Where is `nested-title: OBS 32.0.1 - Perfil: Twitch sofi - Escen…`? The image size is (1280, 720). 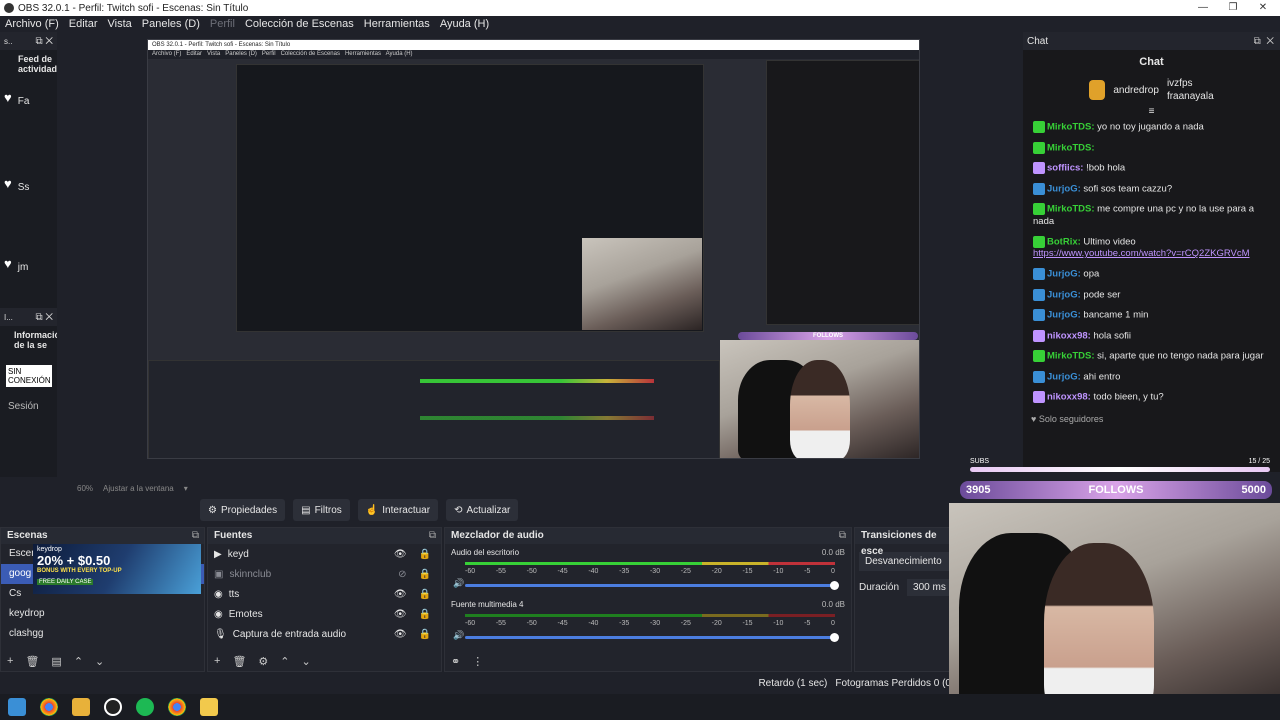
nested-title: OBS 32.0.1 - Perfil: Twitch sofi - Escen… is located at coordinates (533, 45).